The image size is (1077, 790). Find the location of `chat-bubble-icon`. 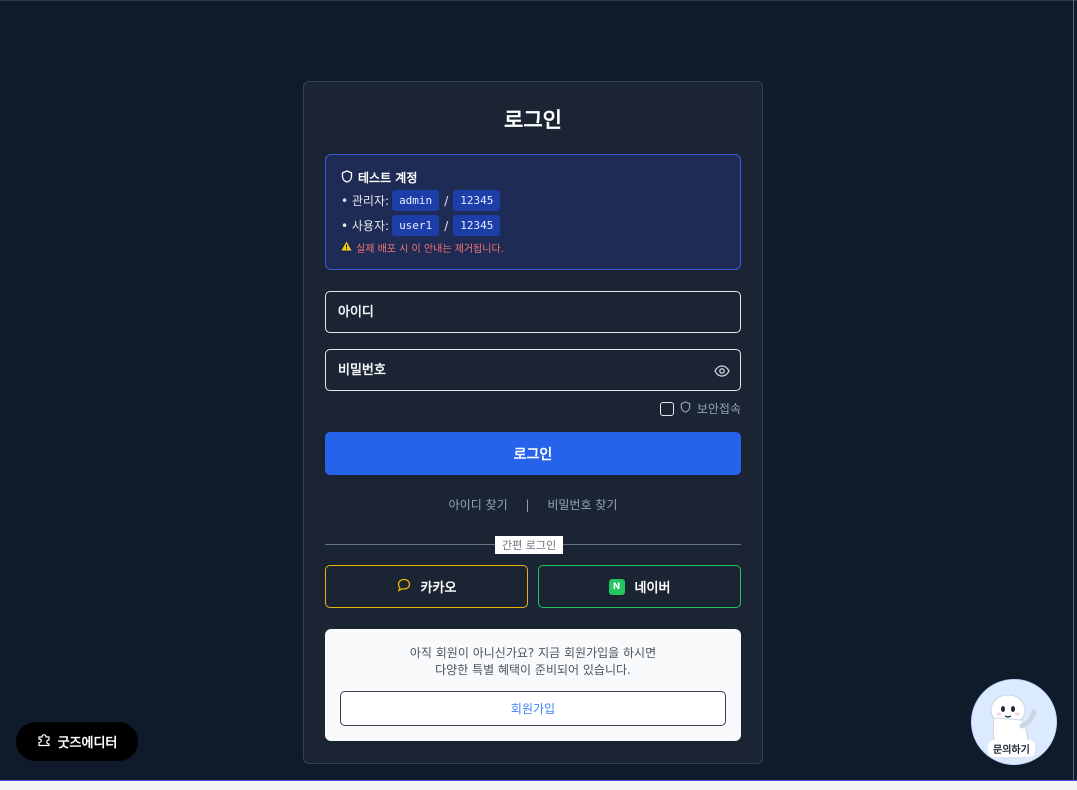

chat-bubble-icon is located at coordinates (404, 587).